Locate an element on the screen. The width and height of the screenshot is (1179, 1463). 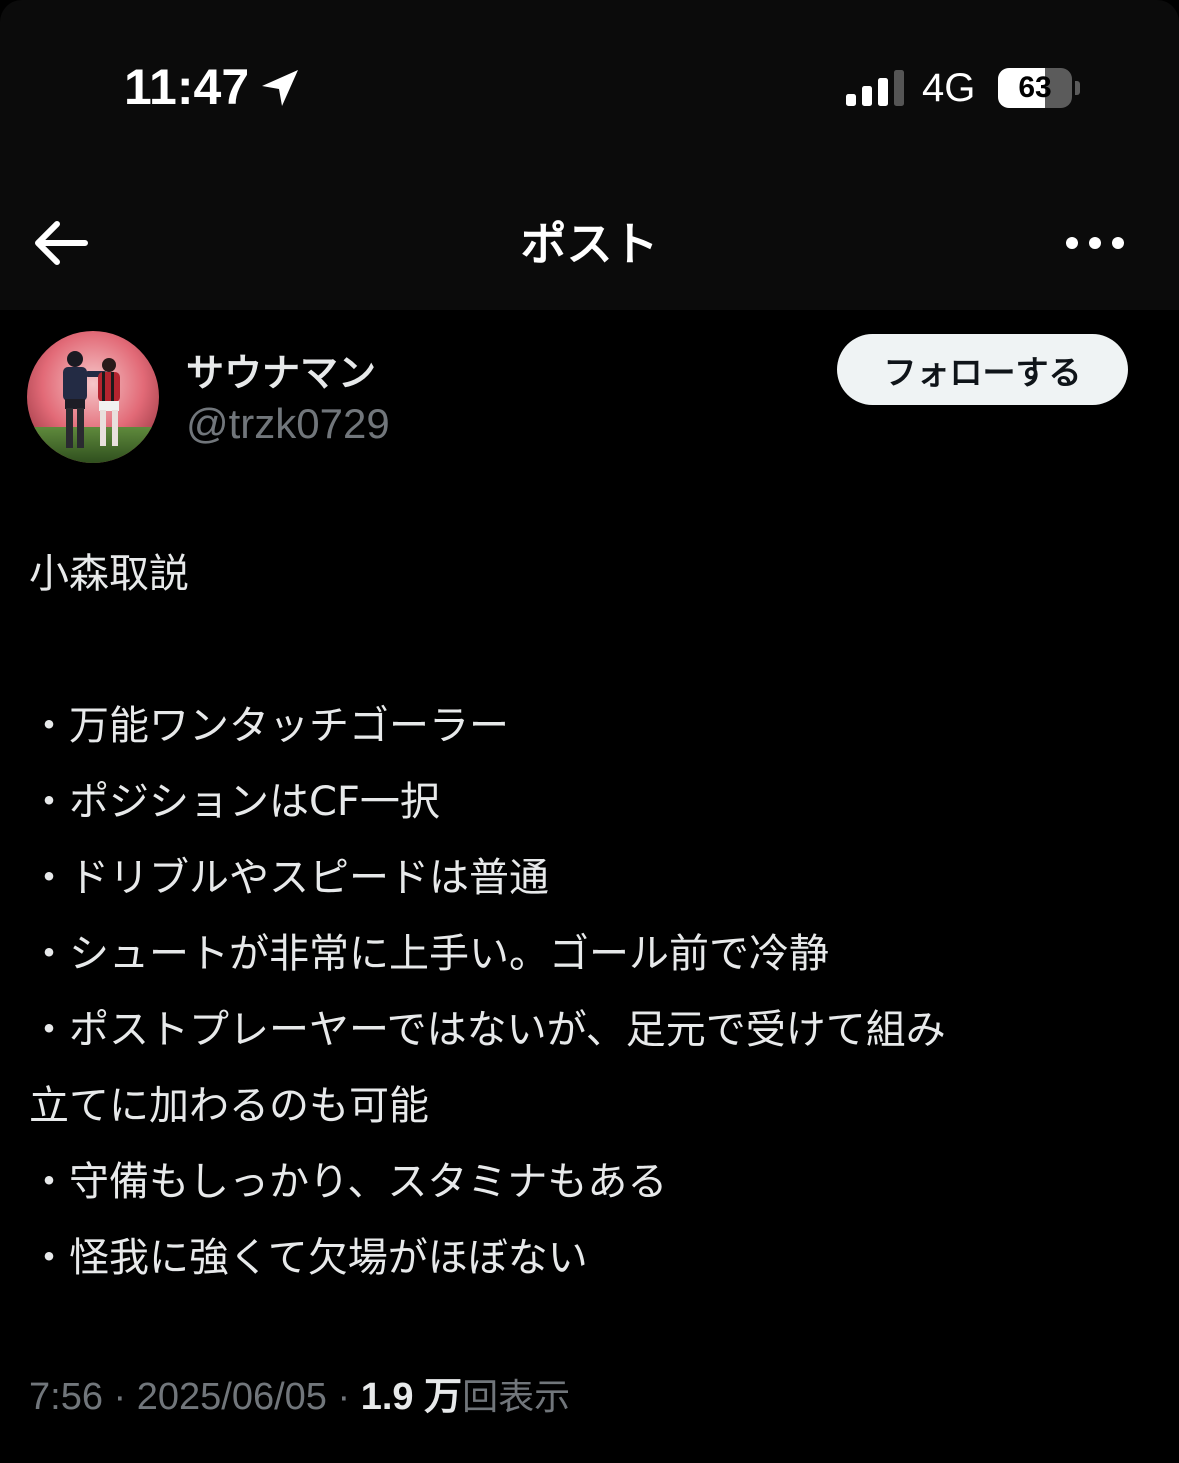
views-count: 1.9 万 is located at coordinates (411, 1397).